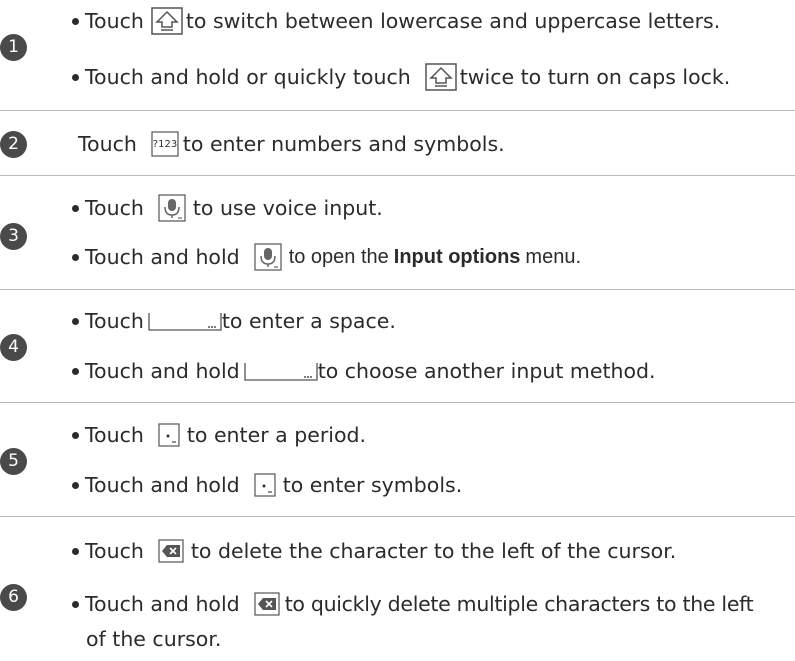  I want to click on instruction-line: Touch and hold to enter symbols., so click(267, 485).